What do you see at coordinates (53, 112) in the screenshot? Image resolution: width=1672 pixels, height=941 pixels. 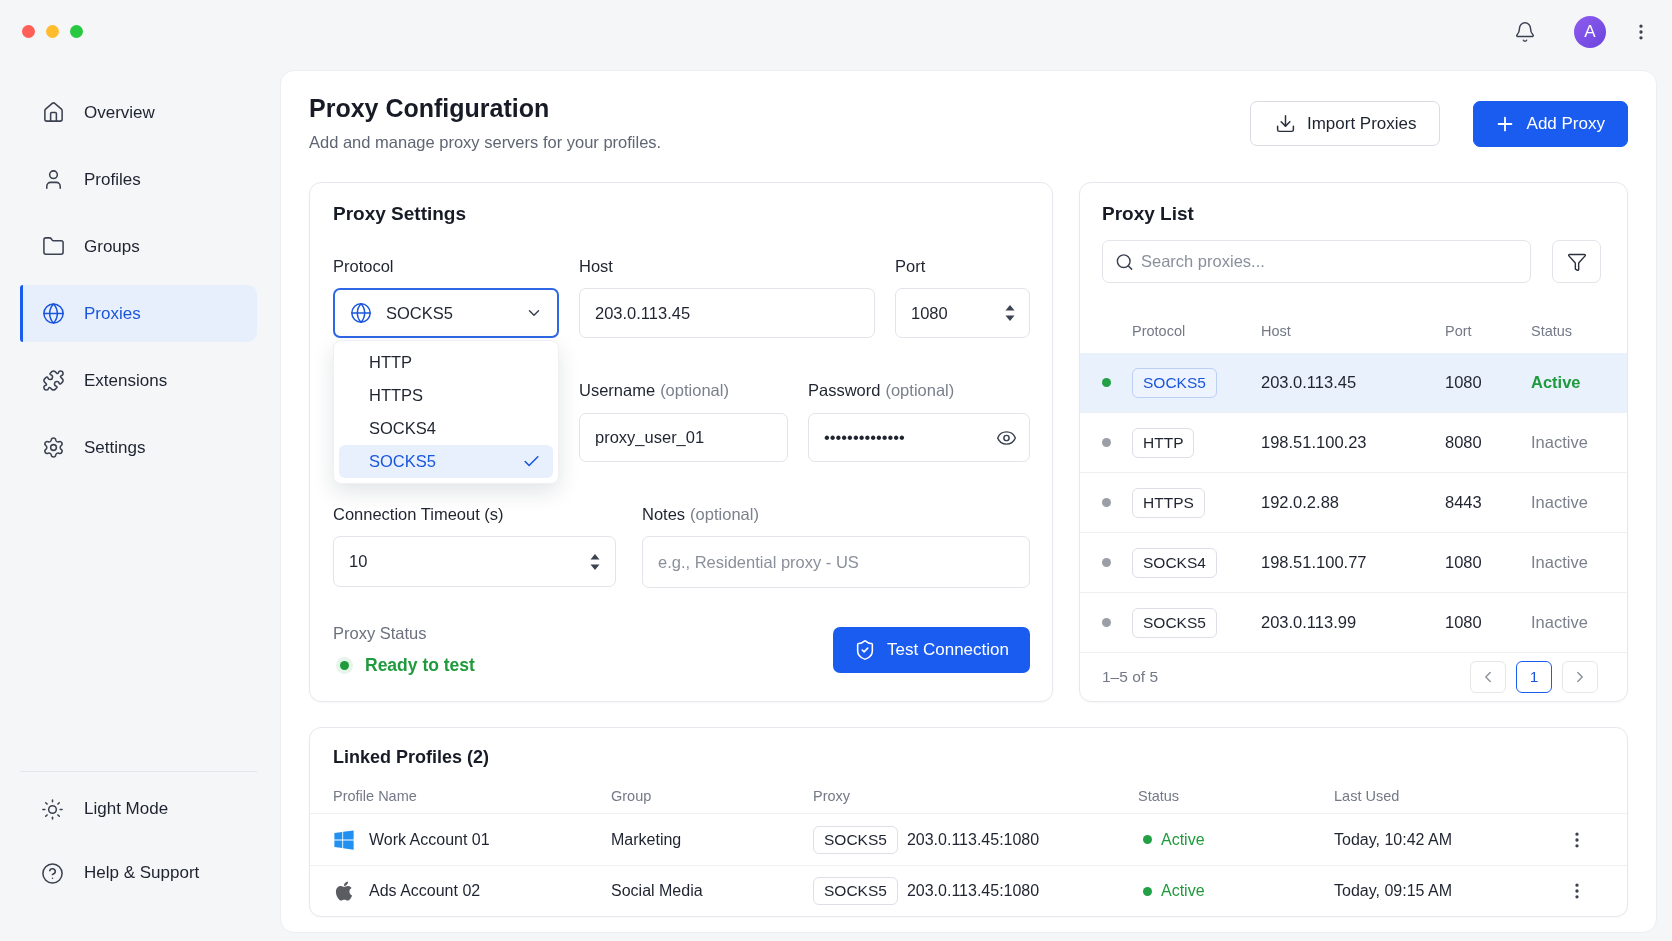 I see `home-icon` at bounding box center [53, 112].